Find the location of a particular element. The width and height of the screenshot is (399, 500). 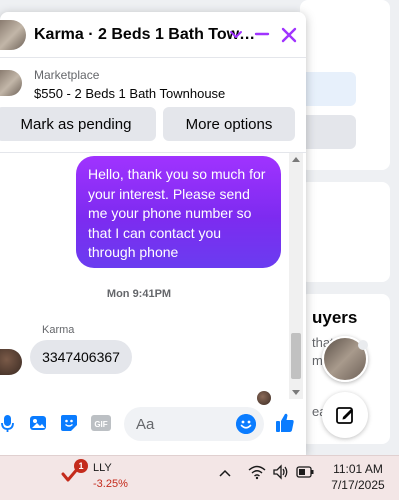

thumbs-up-icon is located at coordinates (285, 423).